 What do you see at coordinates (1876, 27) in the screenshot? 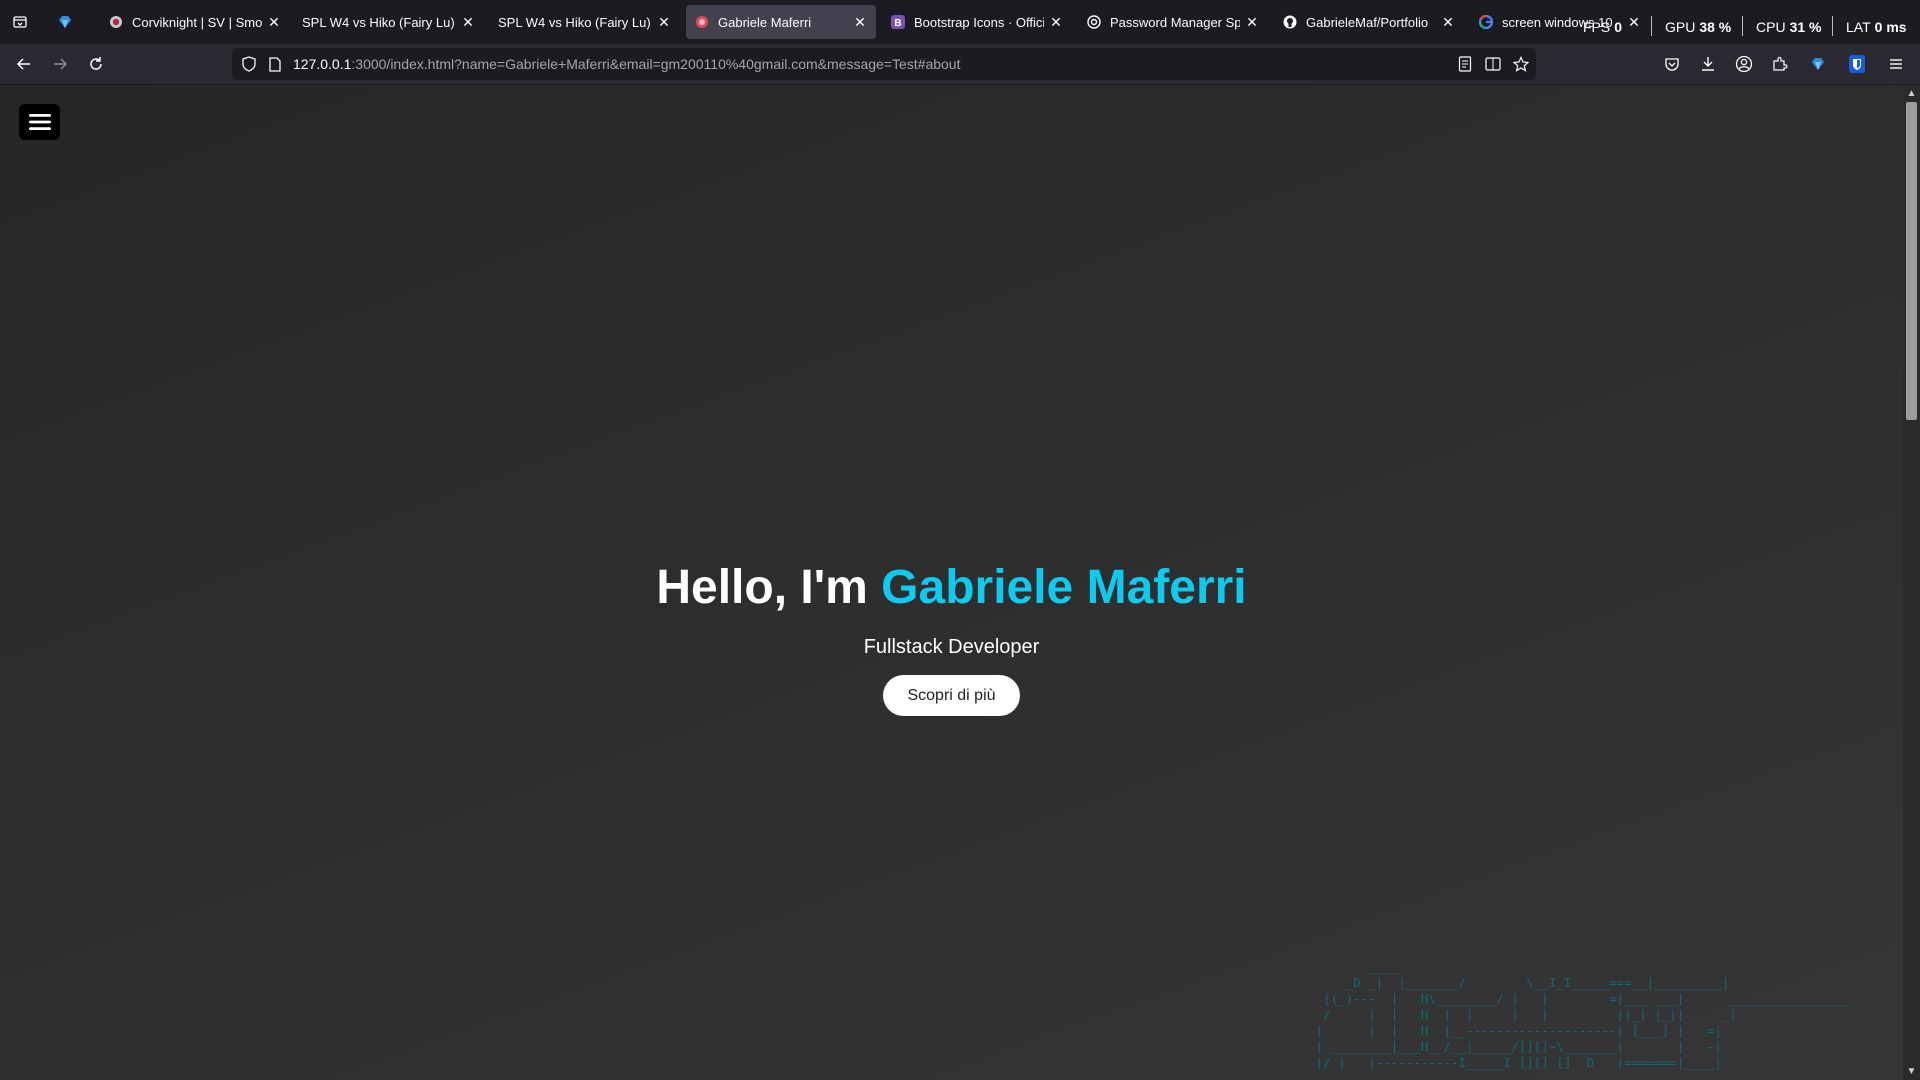
I see `latency-readout: LAT 0 ms` at bounding box center [1876, 27].